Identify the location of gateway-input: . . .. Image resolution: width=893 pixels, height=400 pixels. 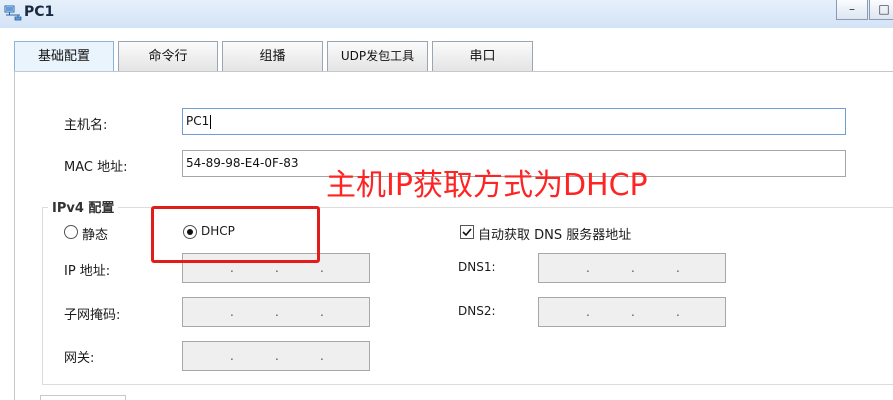
(276, 356).